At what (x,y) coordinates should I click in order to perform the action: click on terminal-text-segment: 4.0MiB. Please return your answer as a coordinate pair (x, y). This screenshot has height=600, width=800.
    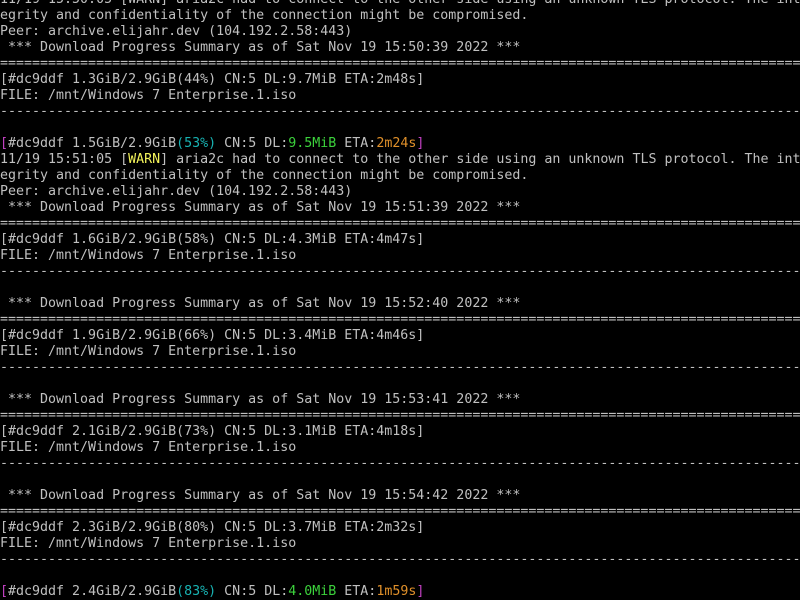
    Looking at the image, I should click on (312, 591).